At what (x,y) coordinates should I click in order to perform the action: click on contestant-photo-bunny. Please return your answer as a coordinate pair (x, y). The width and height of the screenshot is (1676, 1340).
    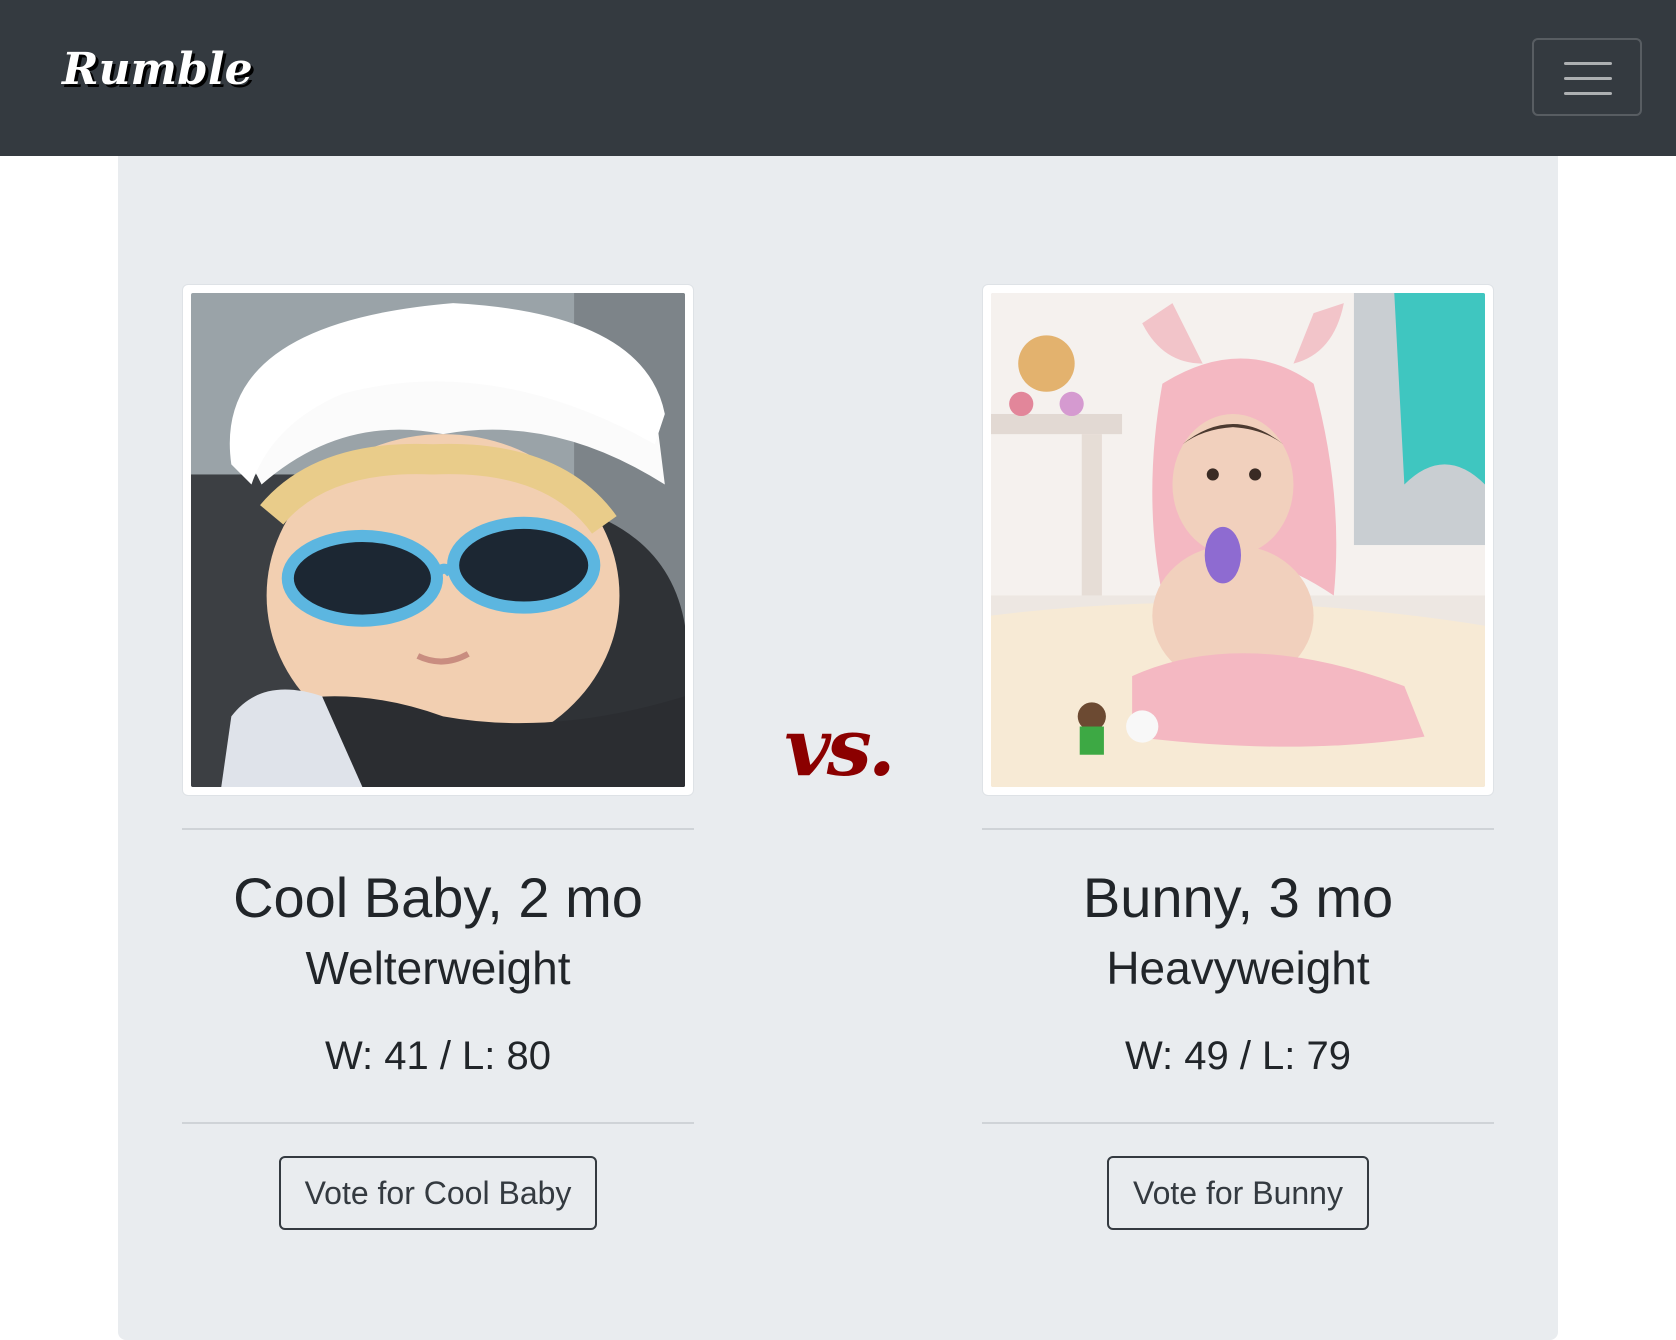
    Looking at the image, I should click on (1238, 540).